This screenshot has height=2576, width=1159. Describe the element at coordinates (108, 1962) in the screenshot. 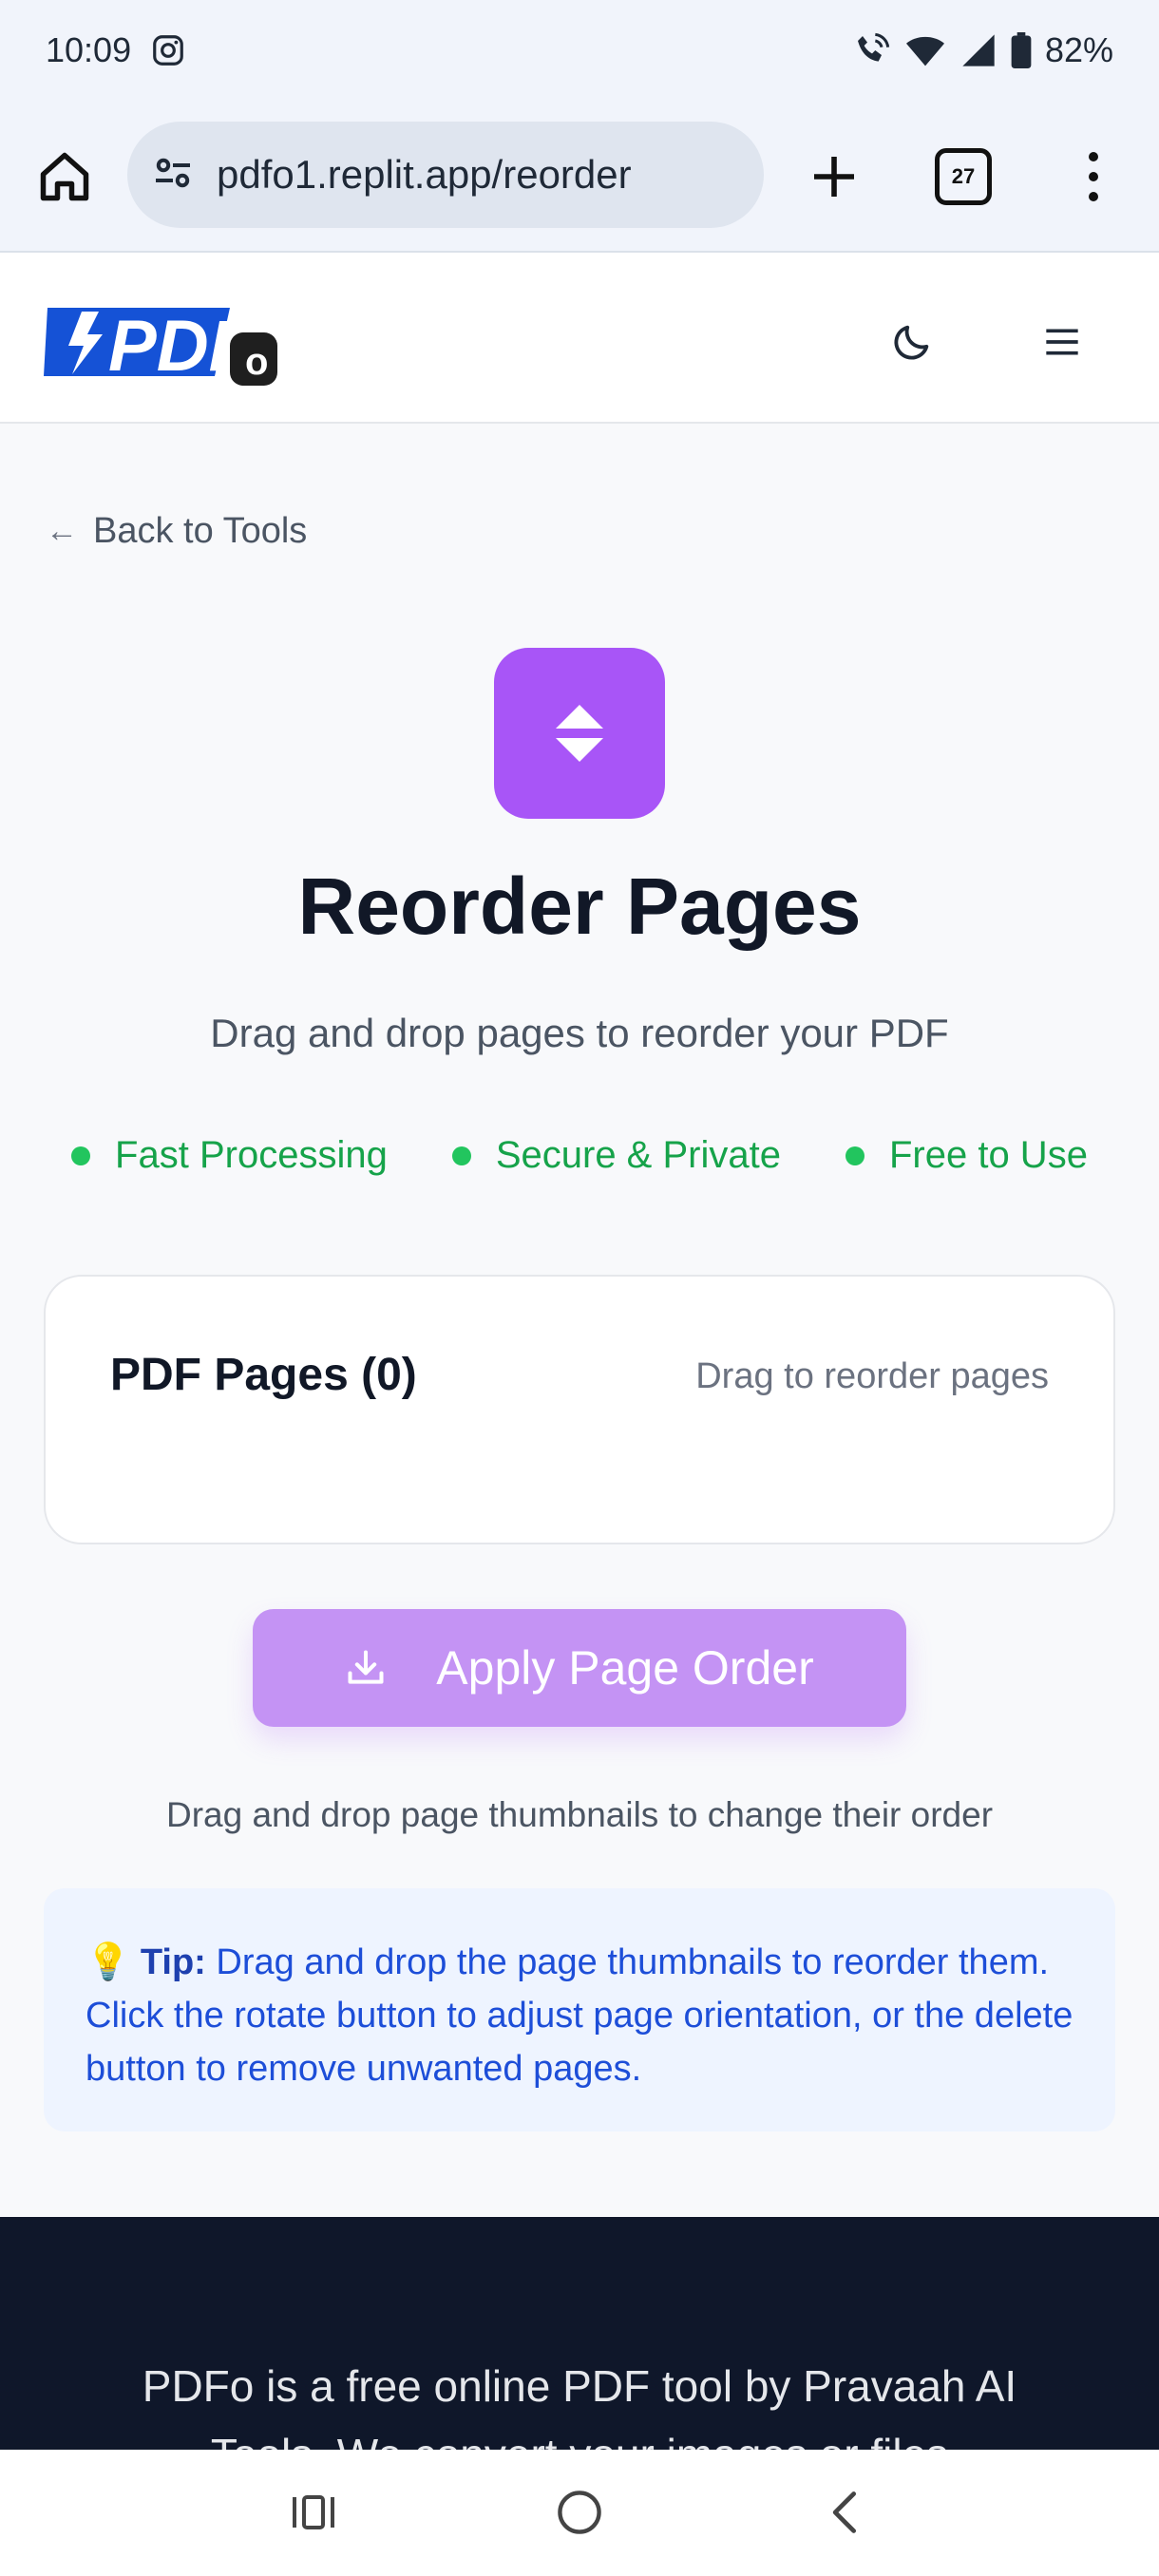

I see `lightbulb-icon: 💡` at that location.